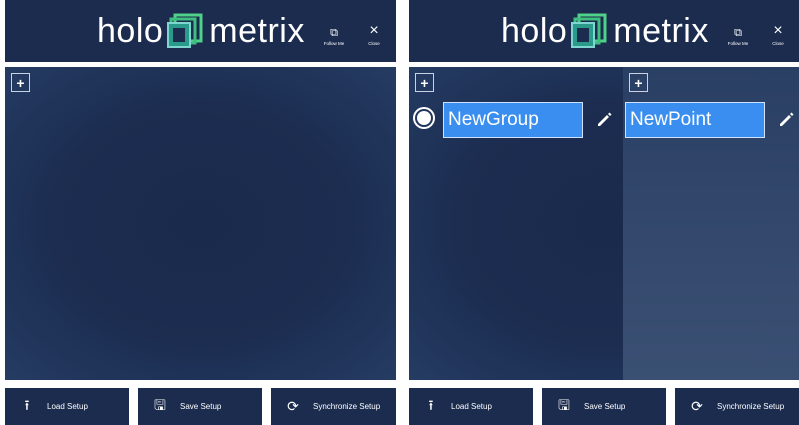 The image size is (799, 425). I want to click on edit-group-pencil-icon, so click(604, 119).